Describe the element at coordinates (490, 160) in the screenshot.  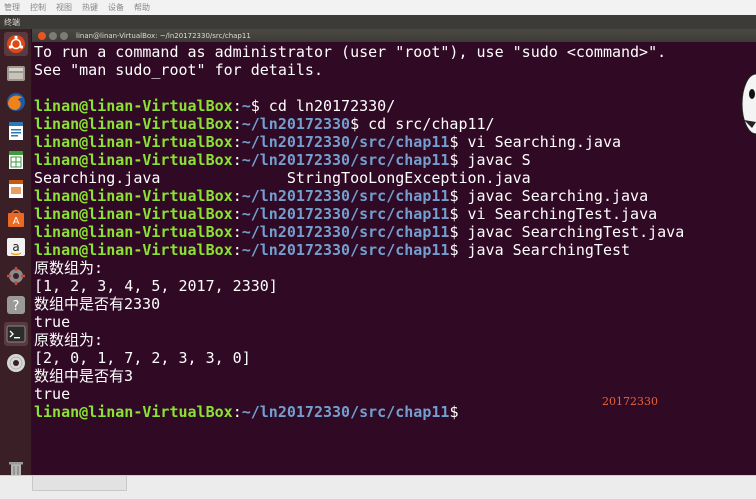
I see `prompt-command: $ javac S` at that location.